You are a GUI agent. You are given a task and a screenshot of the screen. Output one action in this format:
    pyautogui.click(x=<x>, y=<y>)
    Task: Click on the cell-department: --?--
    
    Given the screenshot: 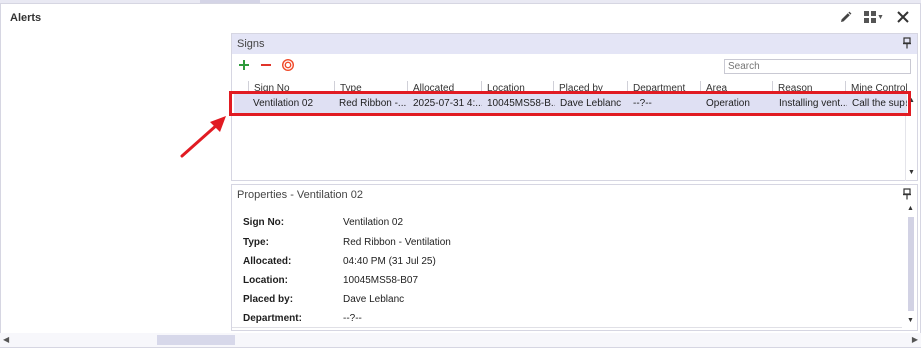 What is the action you would take?
    pyautogui.click(x=642, y=103)
    